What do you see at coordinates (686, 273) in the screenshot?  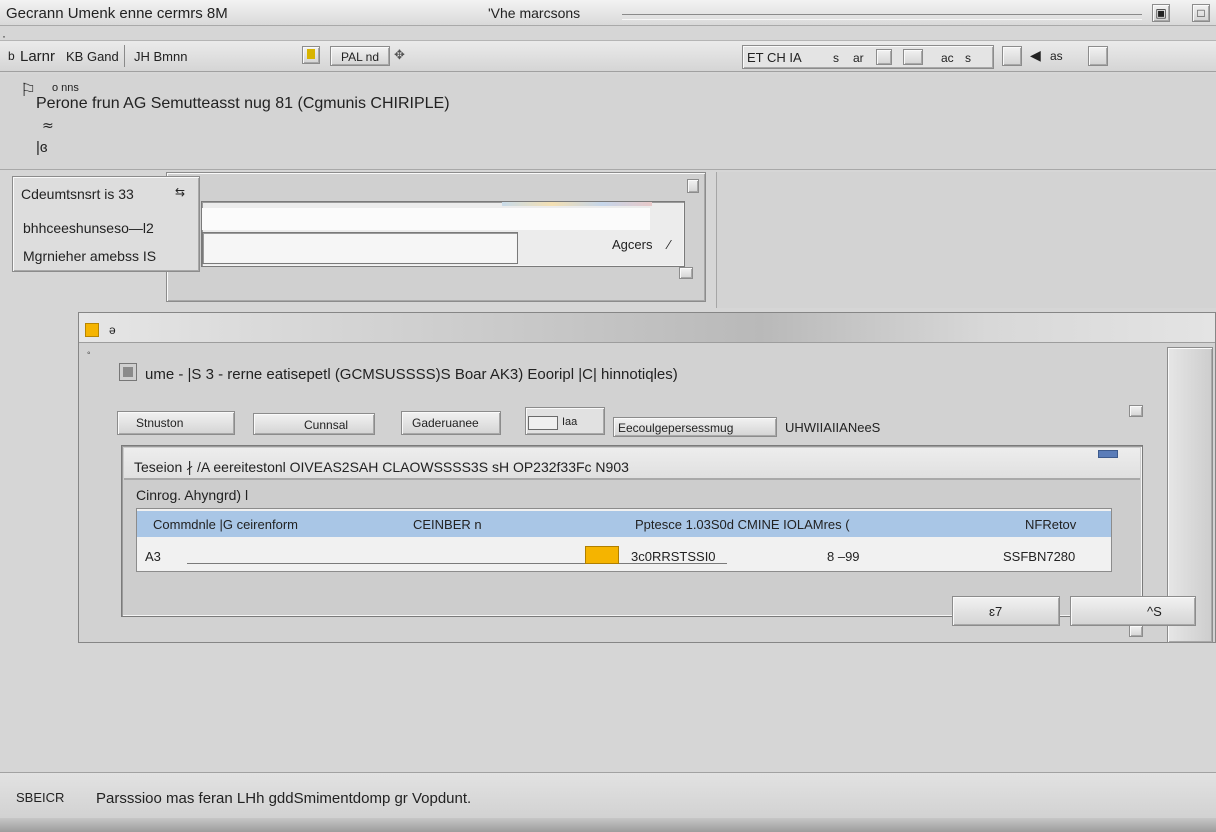 I see `upper-scroll-down` at bounding box center [686, 273].